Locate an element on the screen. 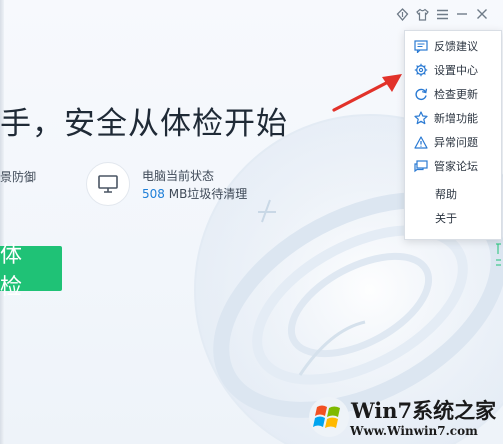 The width and height of the screenshot is (503, 444). watermark-brand: Win7系统之家 is located at coordinates (424, 410).